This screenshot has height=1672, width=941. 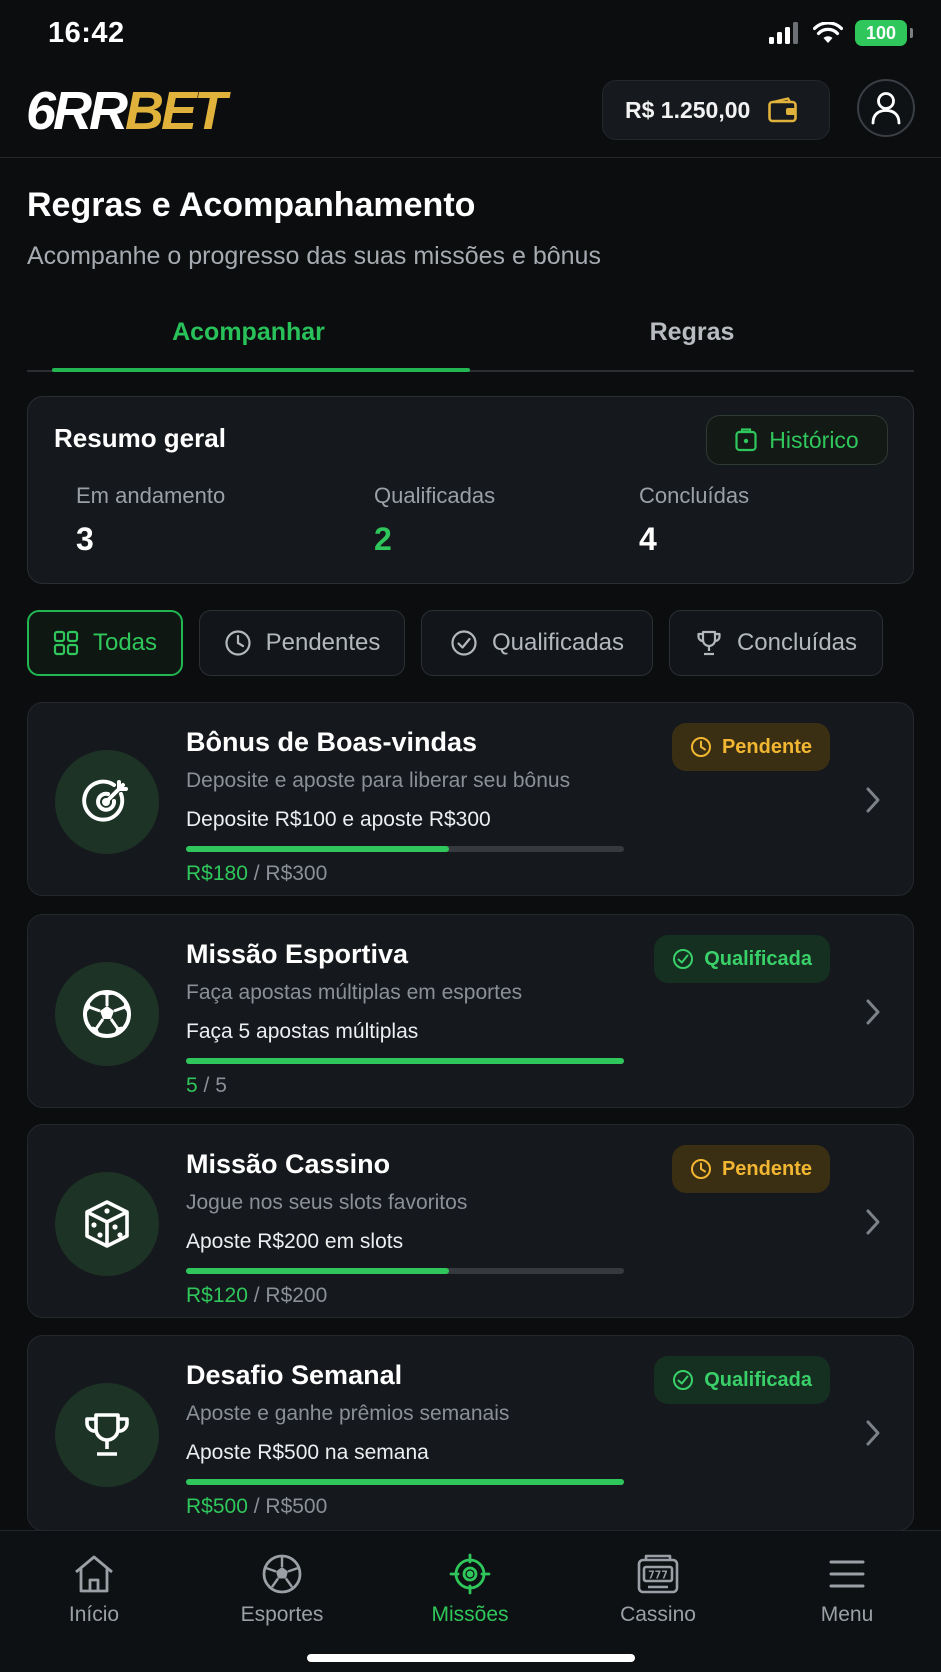 I want to click on stat-in-progress: Em andamento 3, so click(x=151, y=520).